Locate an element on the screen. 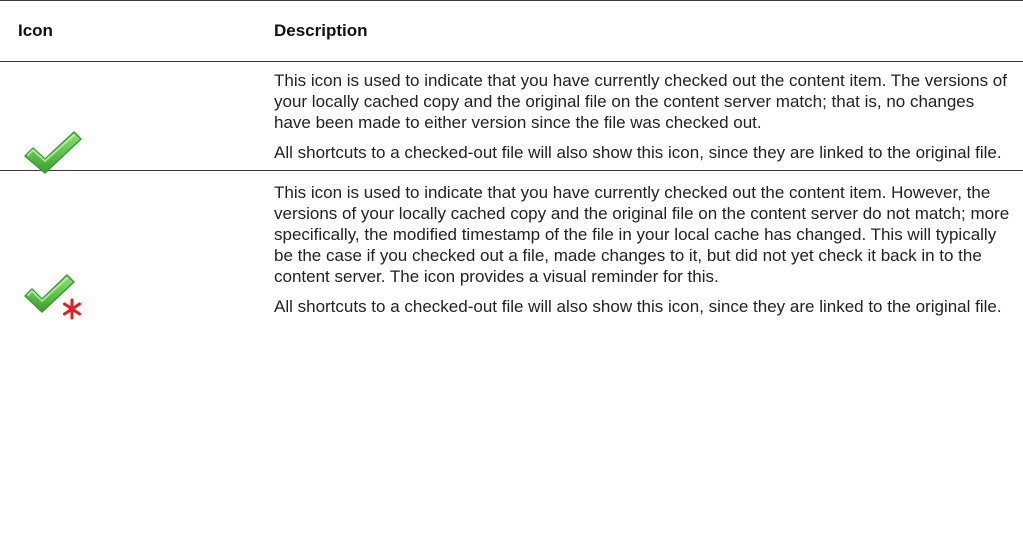  checkmark-modified-icon is located at coordinates (53, 297).